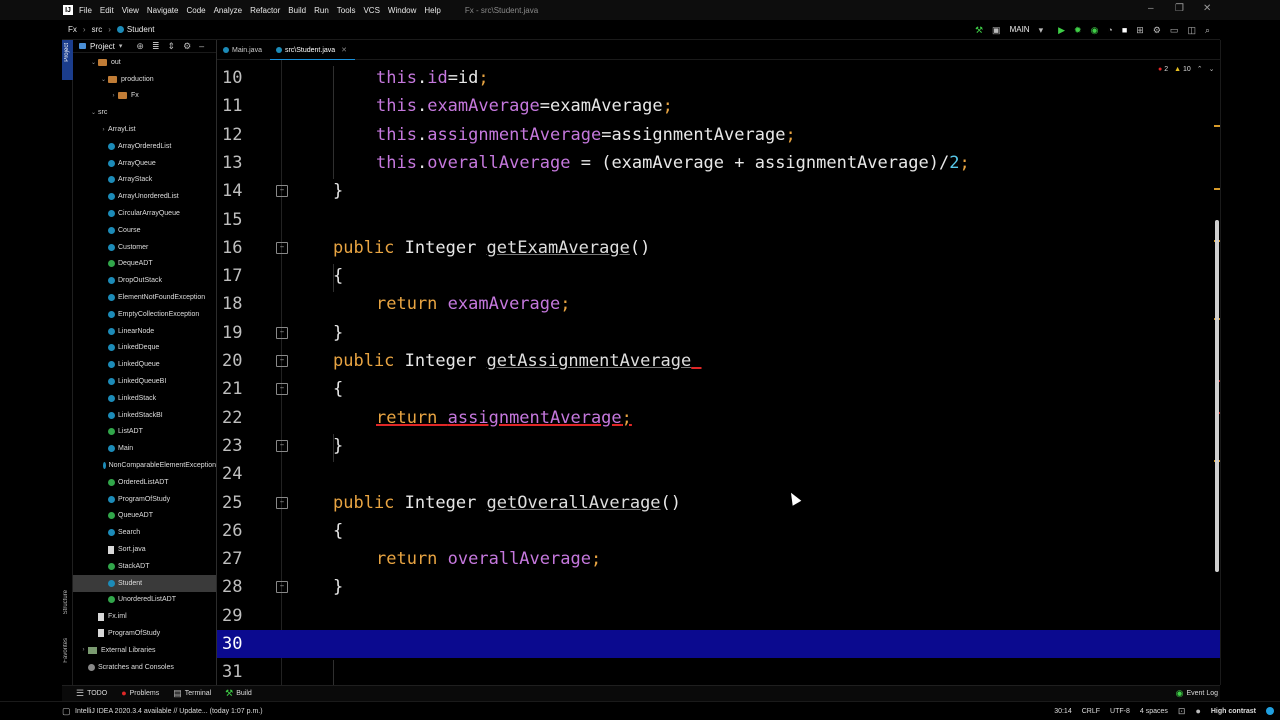 This screenshot has width=1280, height=720. Describe the element at coordinates (144, 532) in the screenshot. I see `tree-item: Search` at that location.